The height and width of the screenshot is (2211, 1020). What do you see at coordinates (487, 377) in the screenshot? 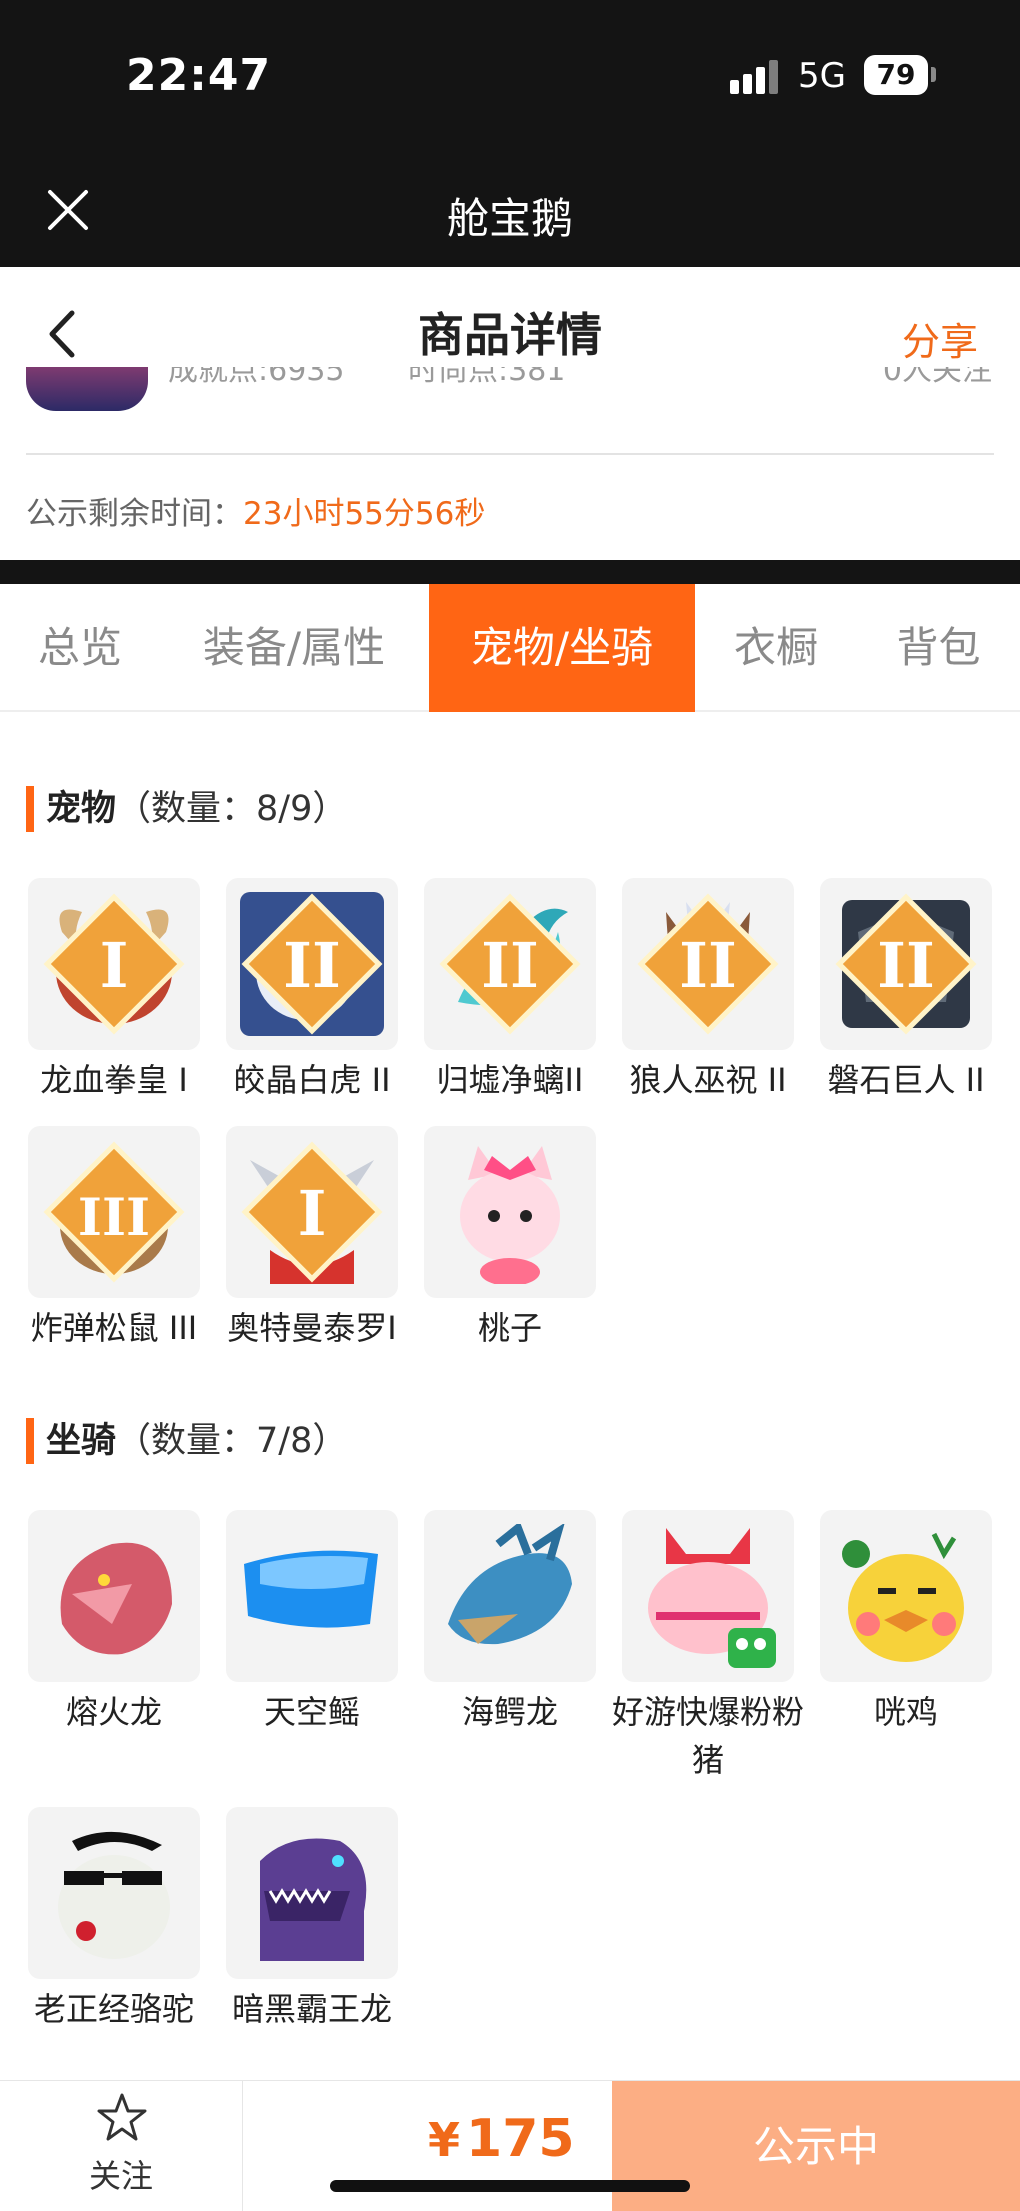
I see `fashion-points: 时尚点:381` at bounding box center [487, 377].